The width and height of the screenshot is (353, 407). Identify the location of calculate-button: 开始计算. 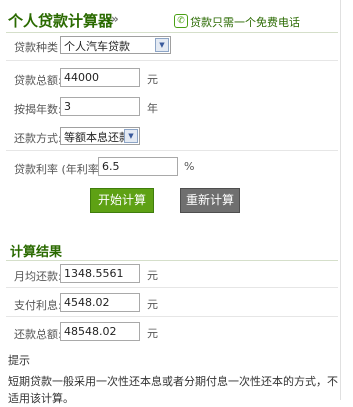
(122, 200).